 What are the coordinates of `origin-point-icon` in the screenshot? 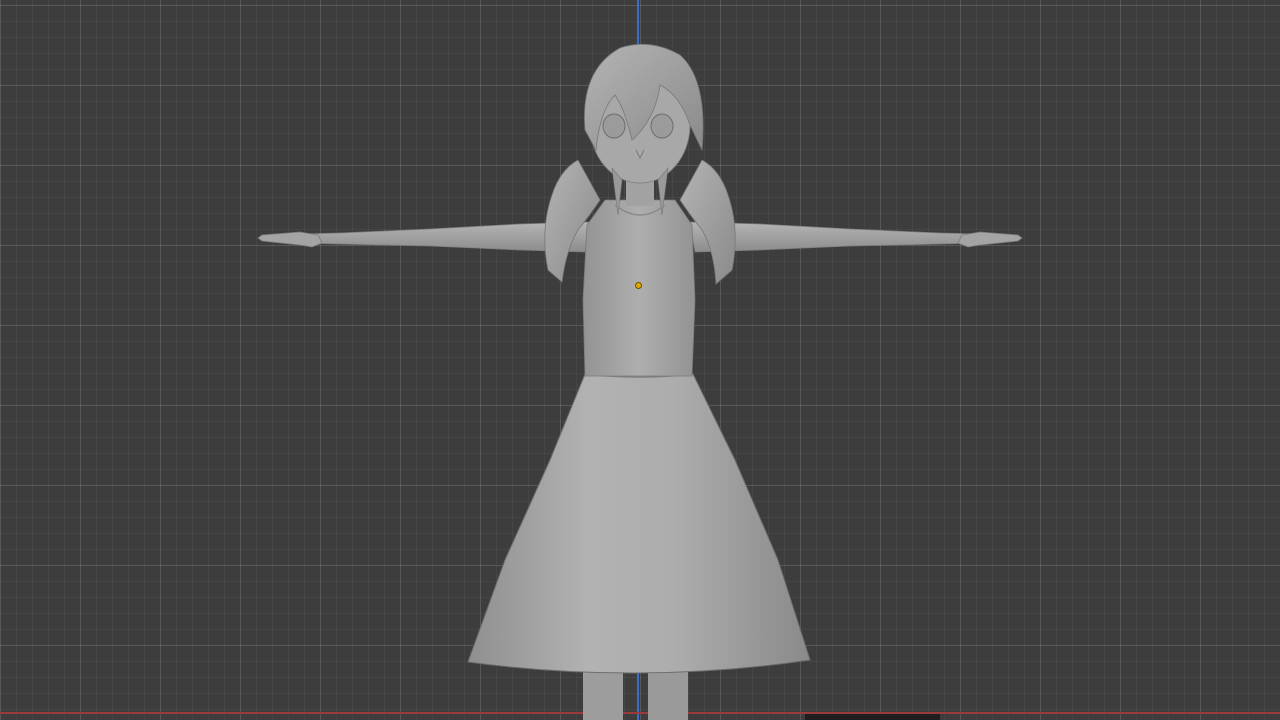 It's located at (638, 285).